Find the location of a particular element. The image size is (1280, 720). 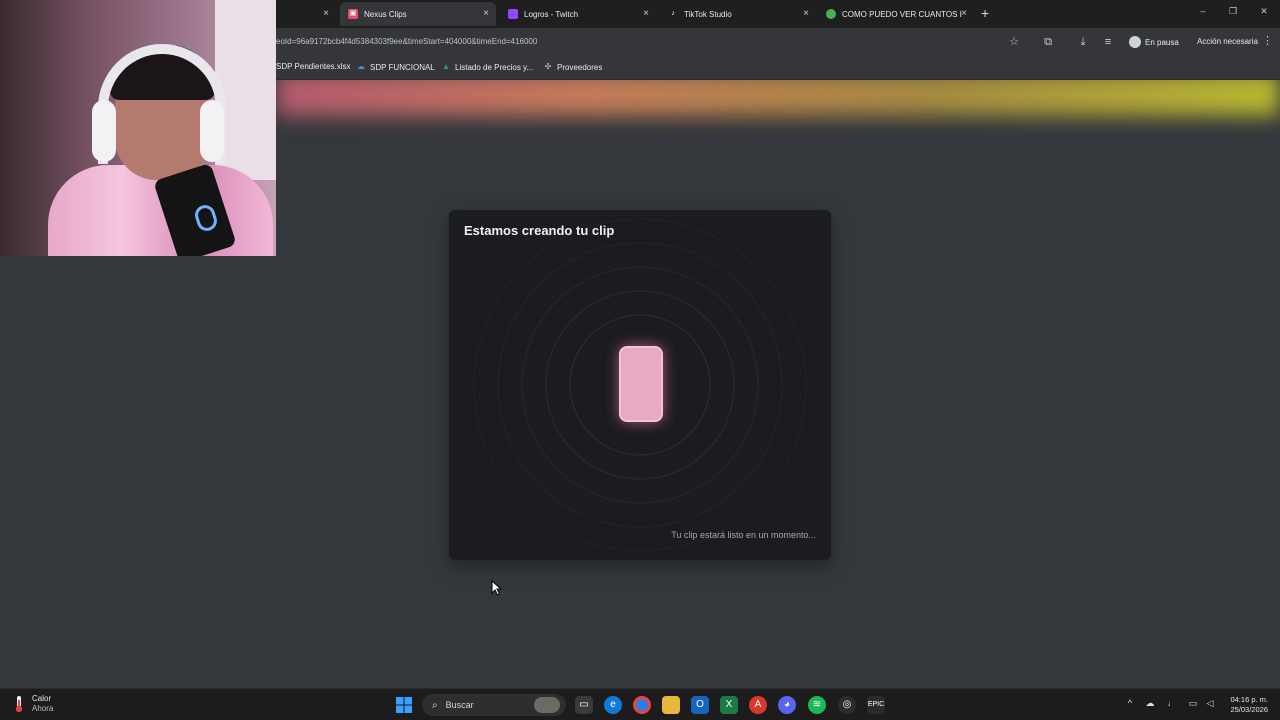

tab-logros-twitch: Logros - Twitch × is located at coordinates (578, 14).